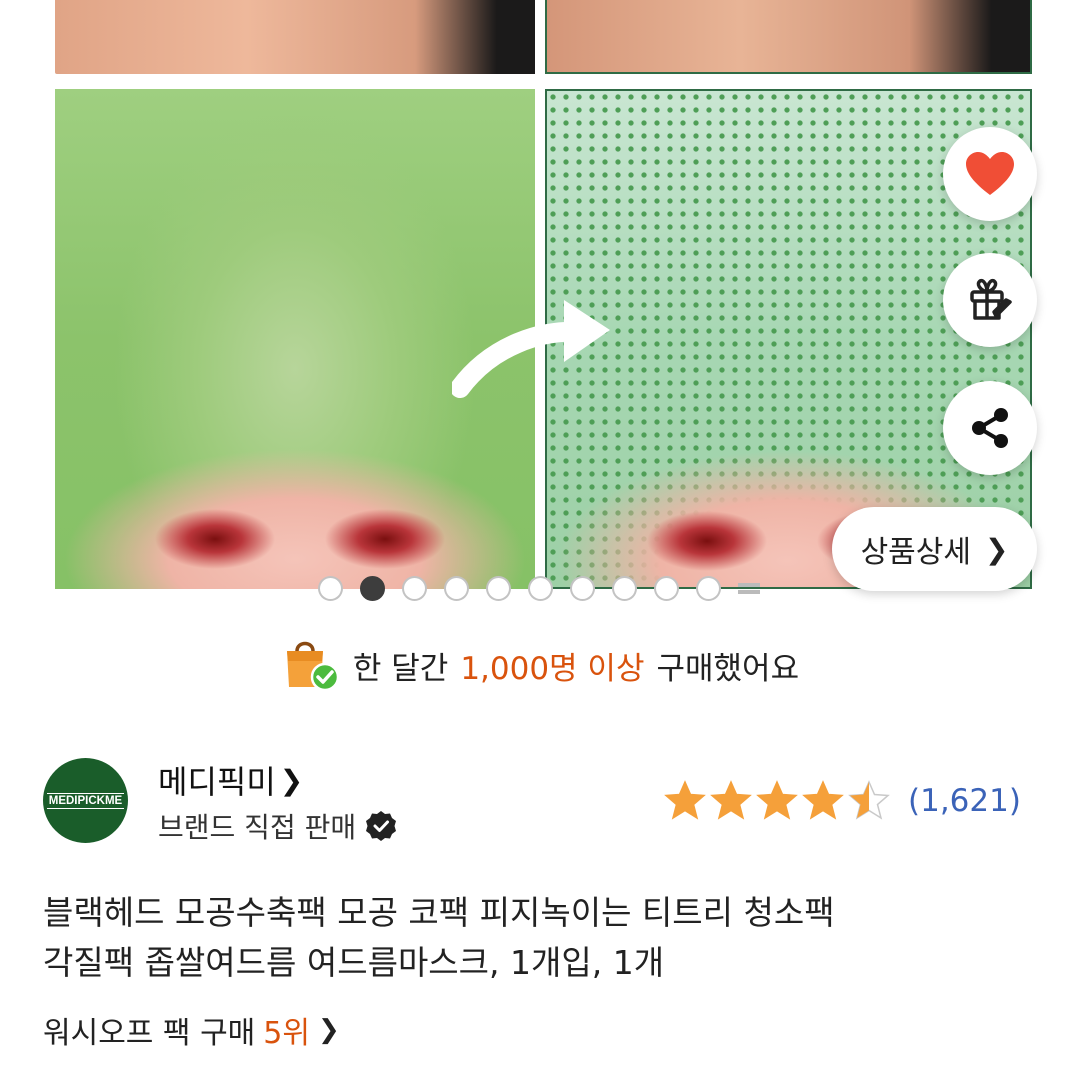  I want to click on seller-logo: MEDIPICKME, so click(85, 800).